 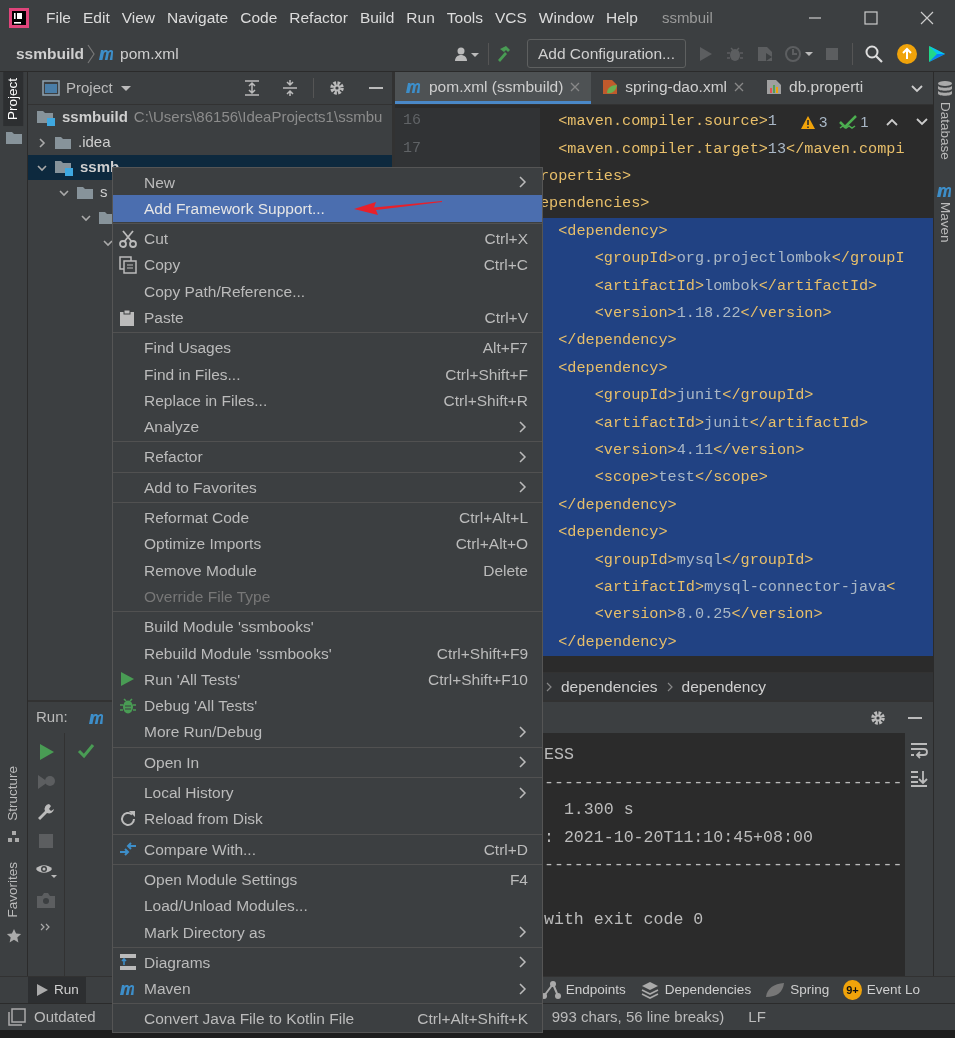 What do you see at coordinates (505, 348) in the screenshot?
I see `shortcut-label: Alt+F7` at bounding box center [505, 348].